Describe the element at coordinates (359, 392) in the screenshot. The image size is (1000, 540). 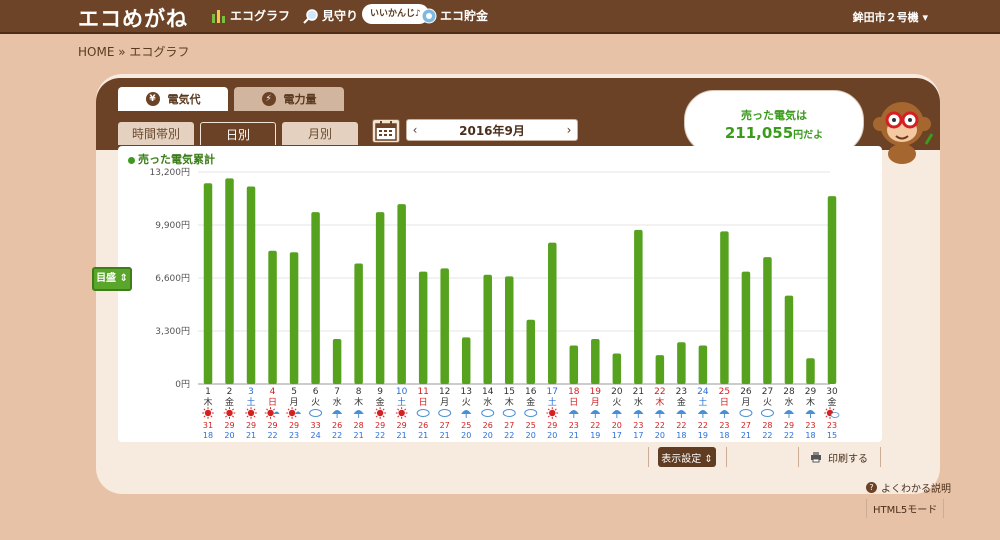
I see `x-tick-day: 8` at that location.